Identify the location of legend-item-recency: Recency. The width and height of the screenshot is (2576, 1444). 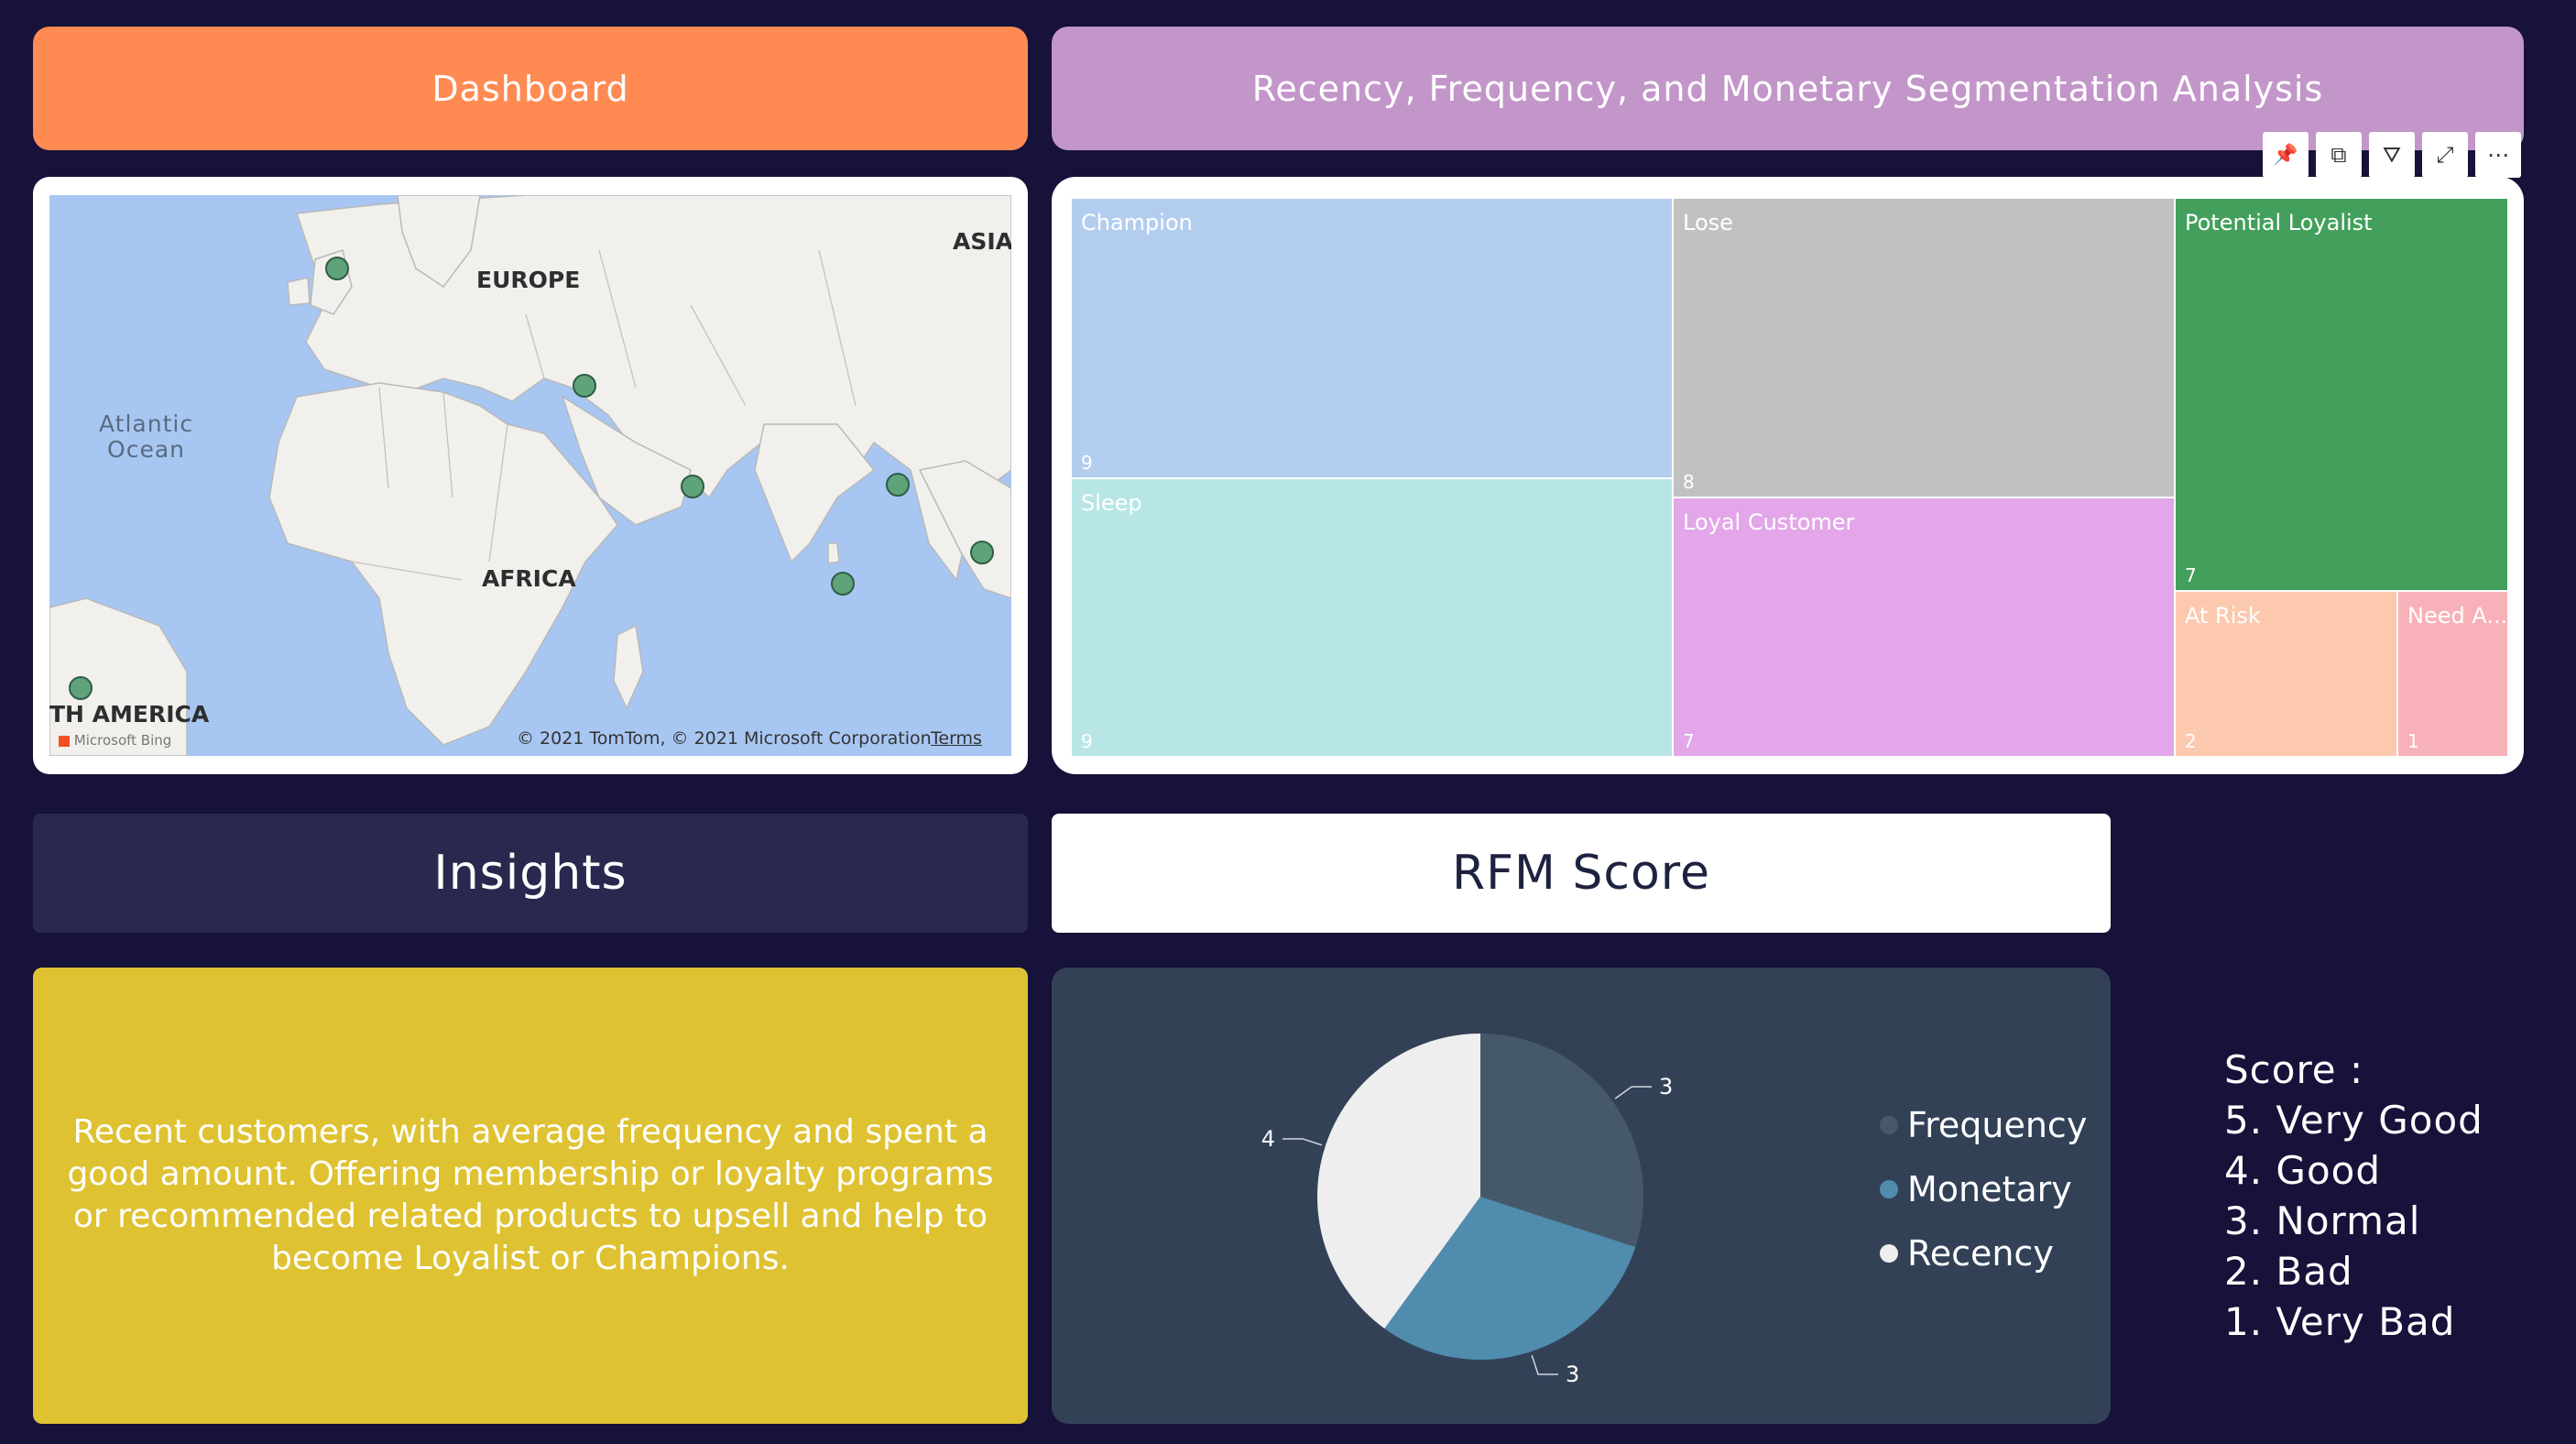
(1967, 1253).